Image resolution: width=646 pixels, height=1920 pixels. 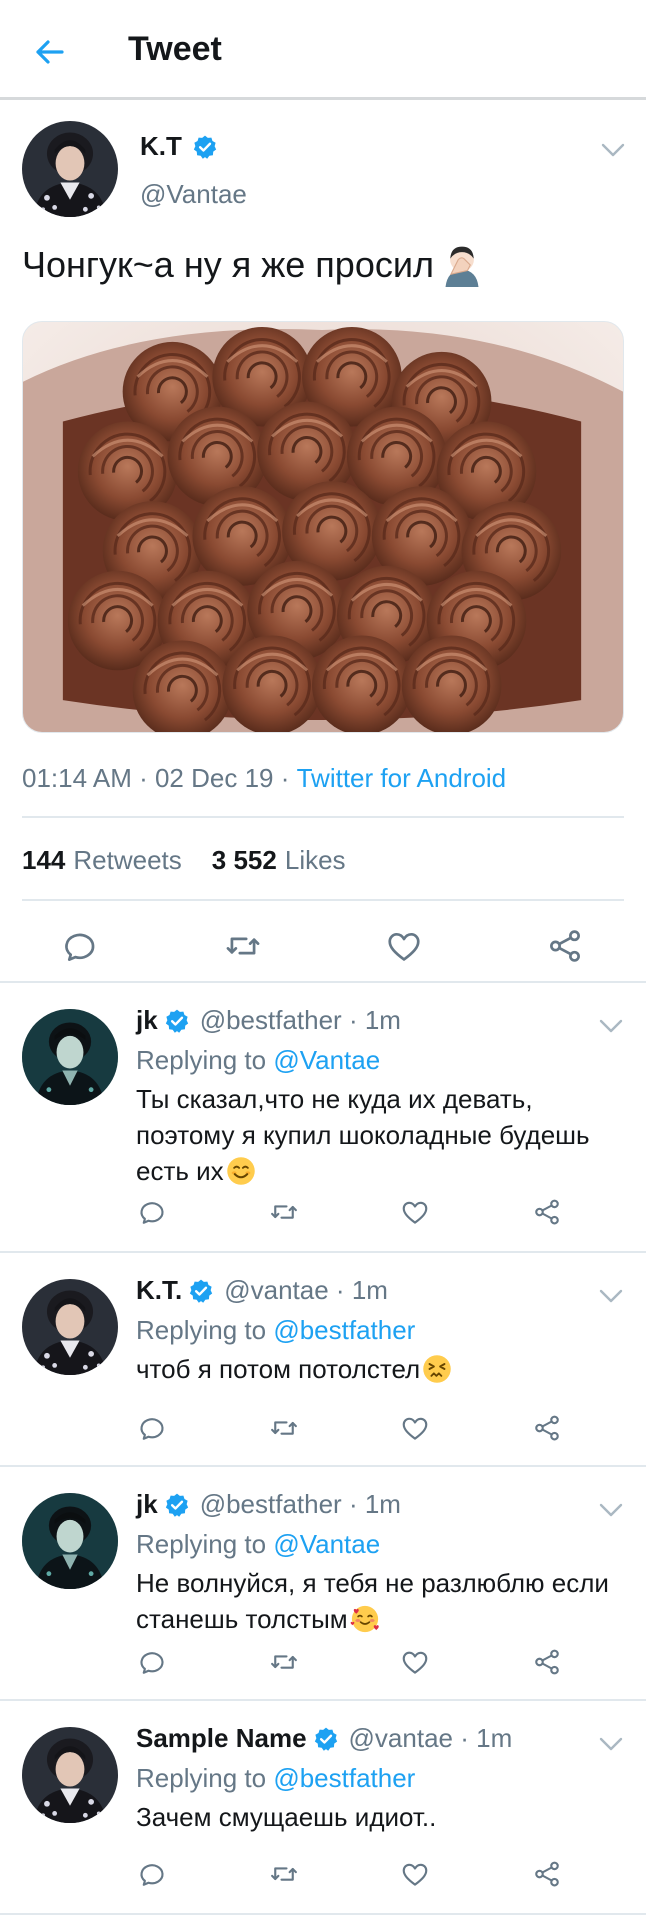 I want to click on facepalm-emoji-icon, so click(x=462, y=265).